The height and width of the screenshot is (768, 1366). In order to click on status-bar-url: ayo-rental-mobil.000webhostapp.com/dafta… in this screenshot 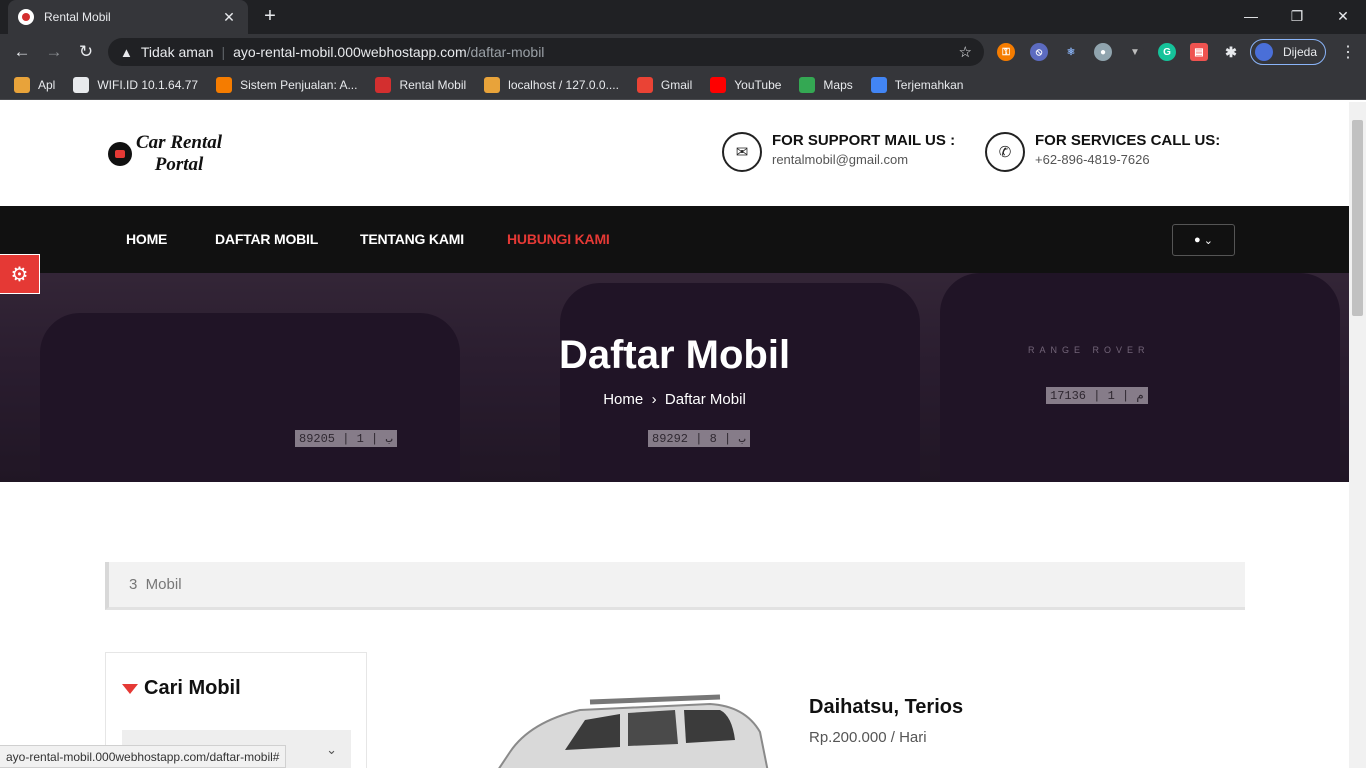, I will do `click(143, 756)`.